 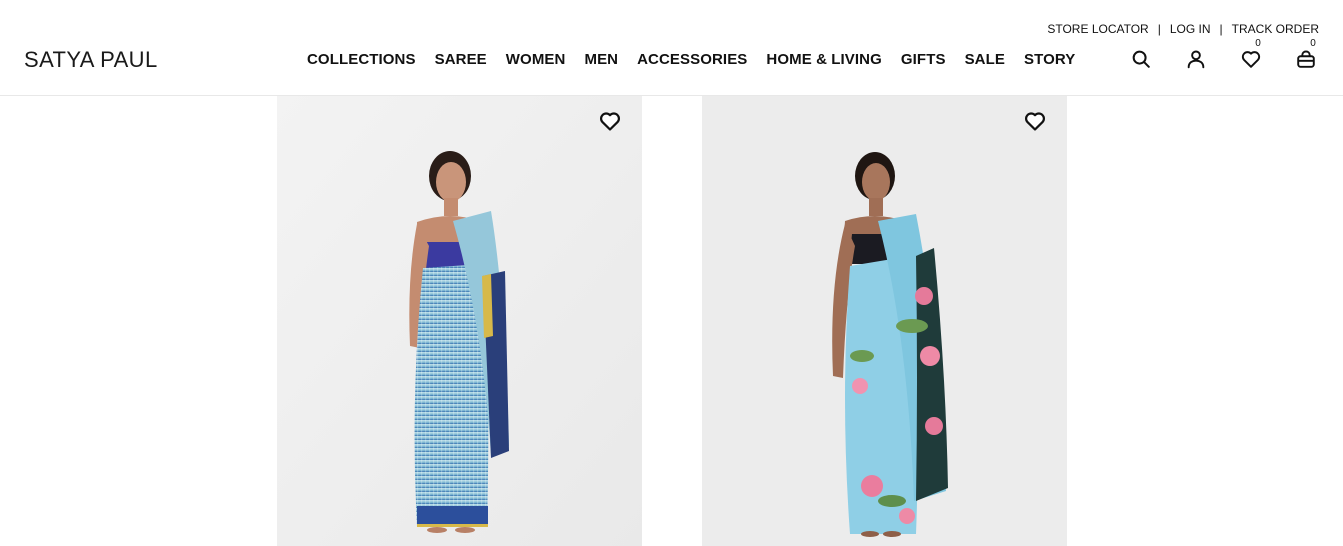 I want to click on wishlist-button: 0, so click(x=1251, y=55).